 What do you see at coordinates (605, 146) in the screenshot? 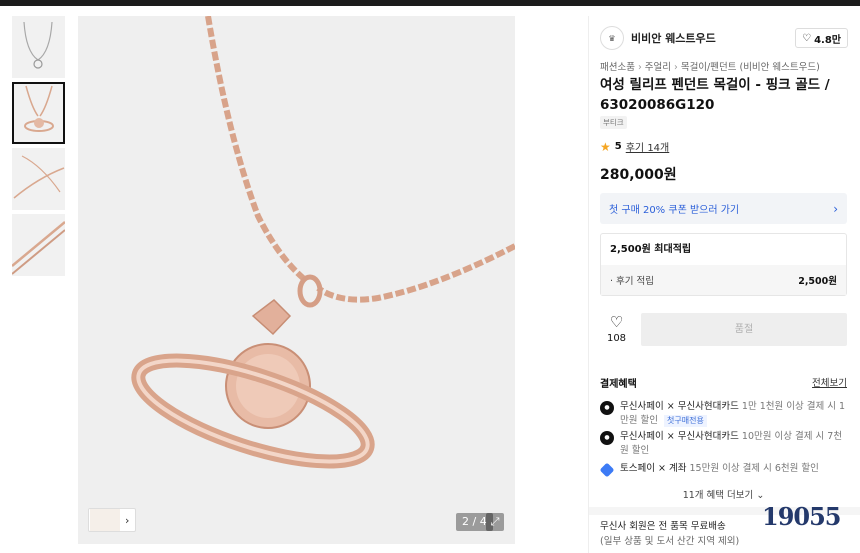
I see `star-icon: ★` at bounding box center [605, 146].